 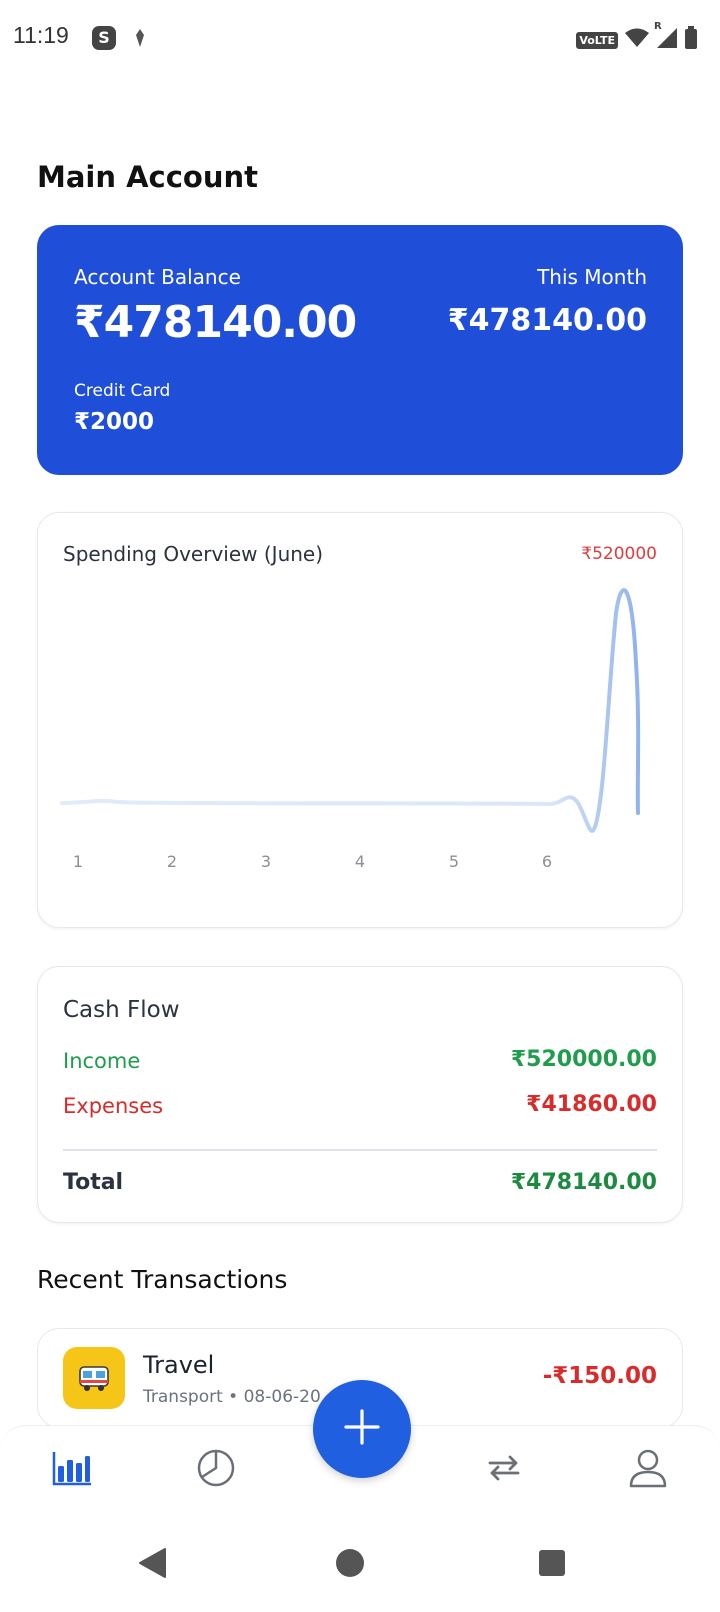 I want to click on credit-card-value: ₹2000, so click(x=114, y=422).